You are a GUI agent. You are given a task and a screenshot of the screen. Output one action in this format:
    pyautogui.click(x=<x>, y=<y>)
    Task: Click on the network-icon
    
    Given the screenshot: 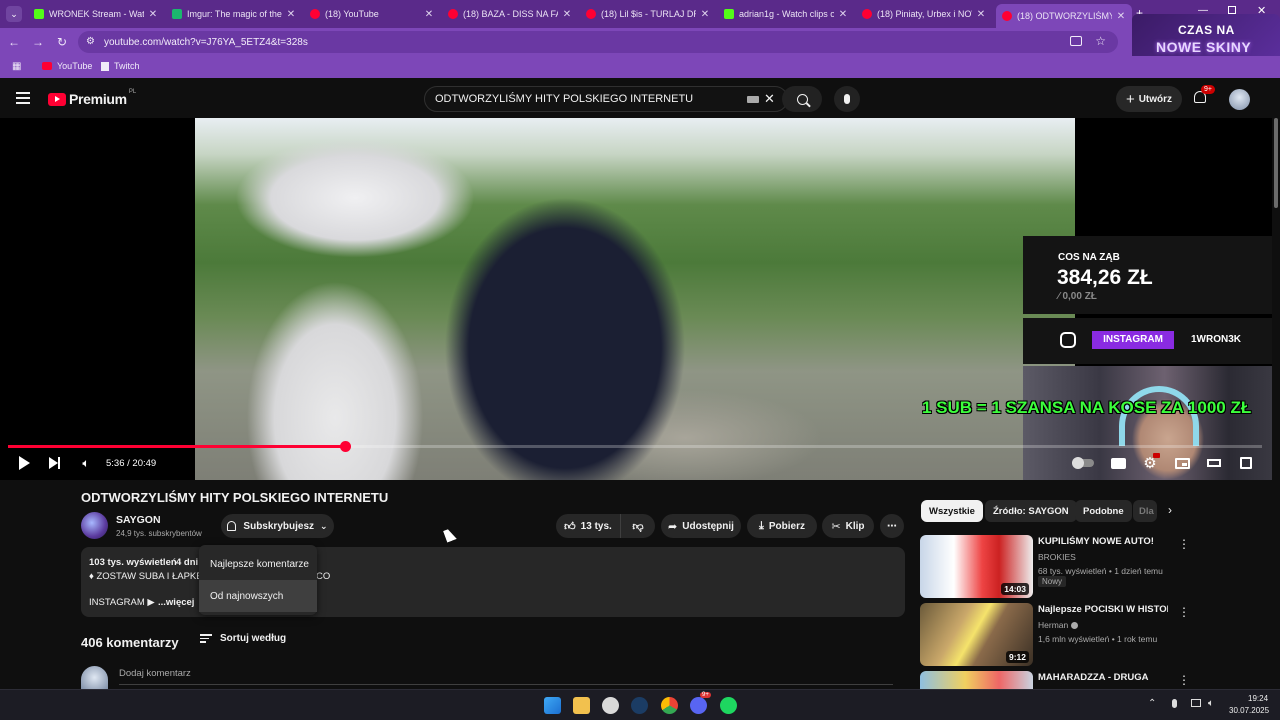 What is the action you would take?
    pyautogui.click(x=1196, y=703)
    